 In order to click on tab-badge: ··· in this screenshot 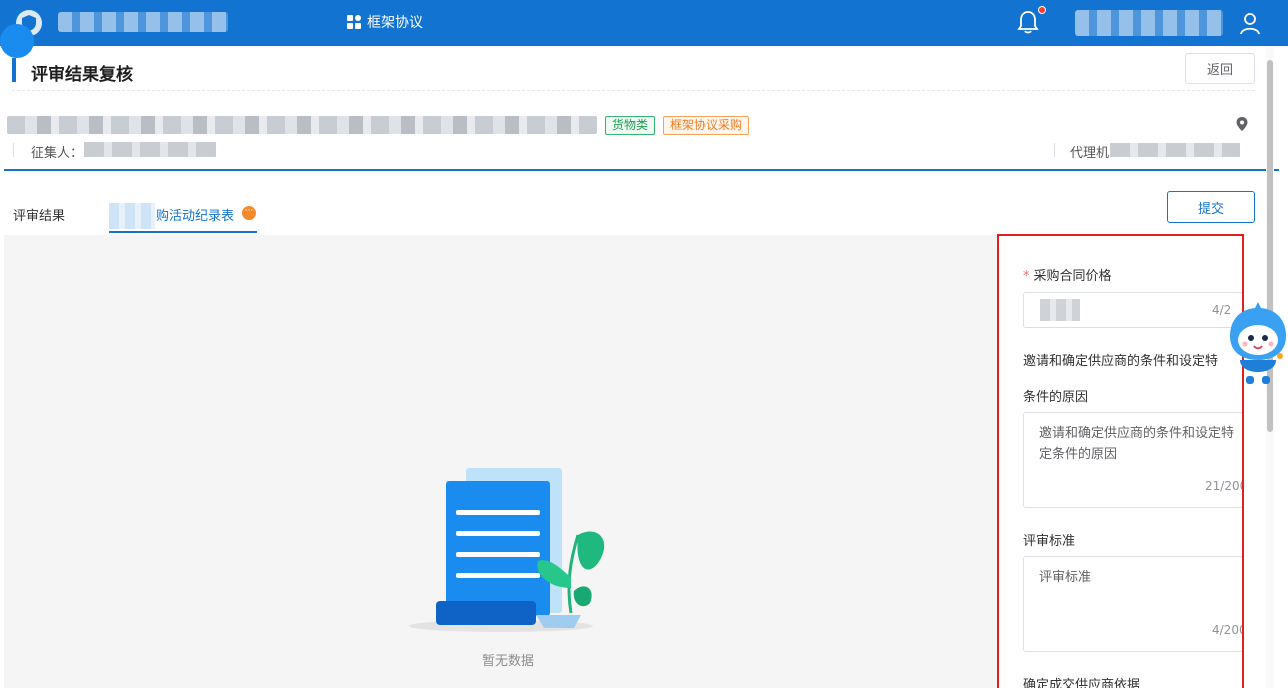, I will do `click(249, 213)`.